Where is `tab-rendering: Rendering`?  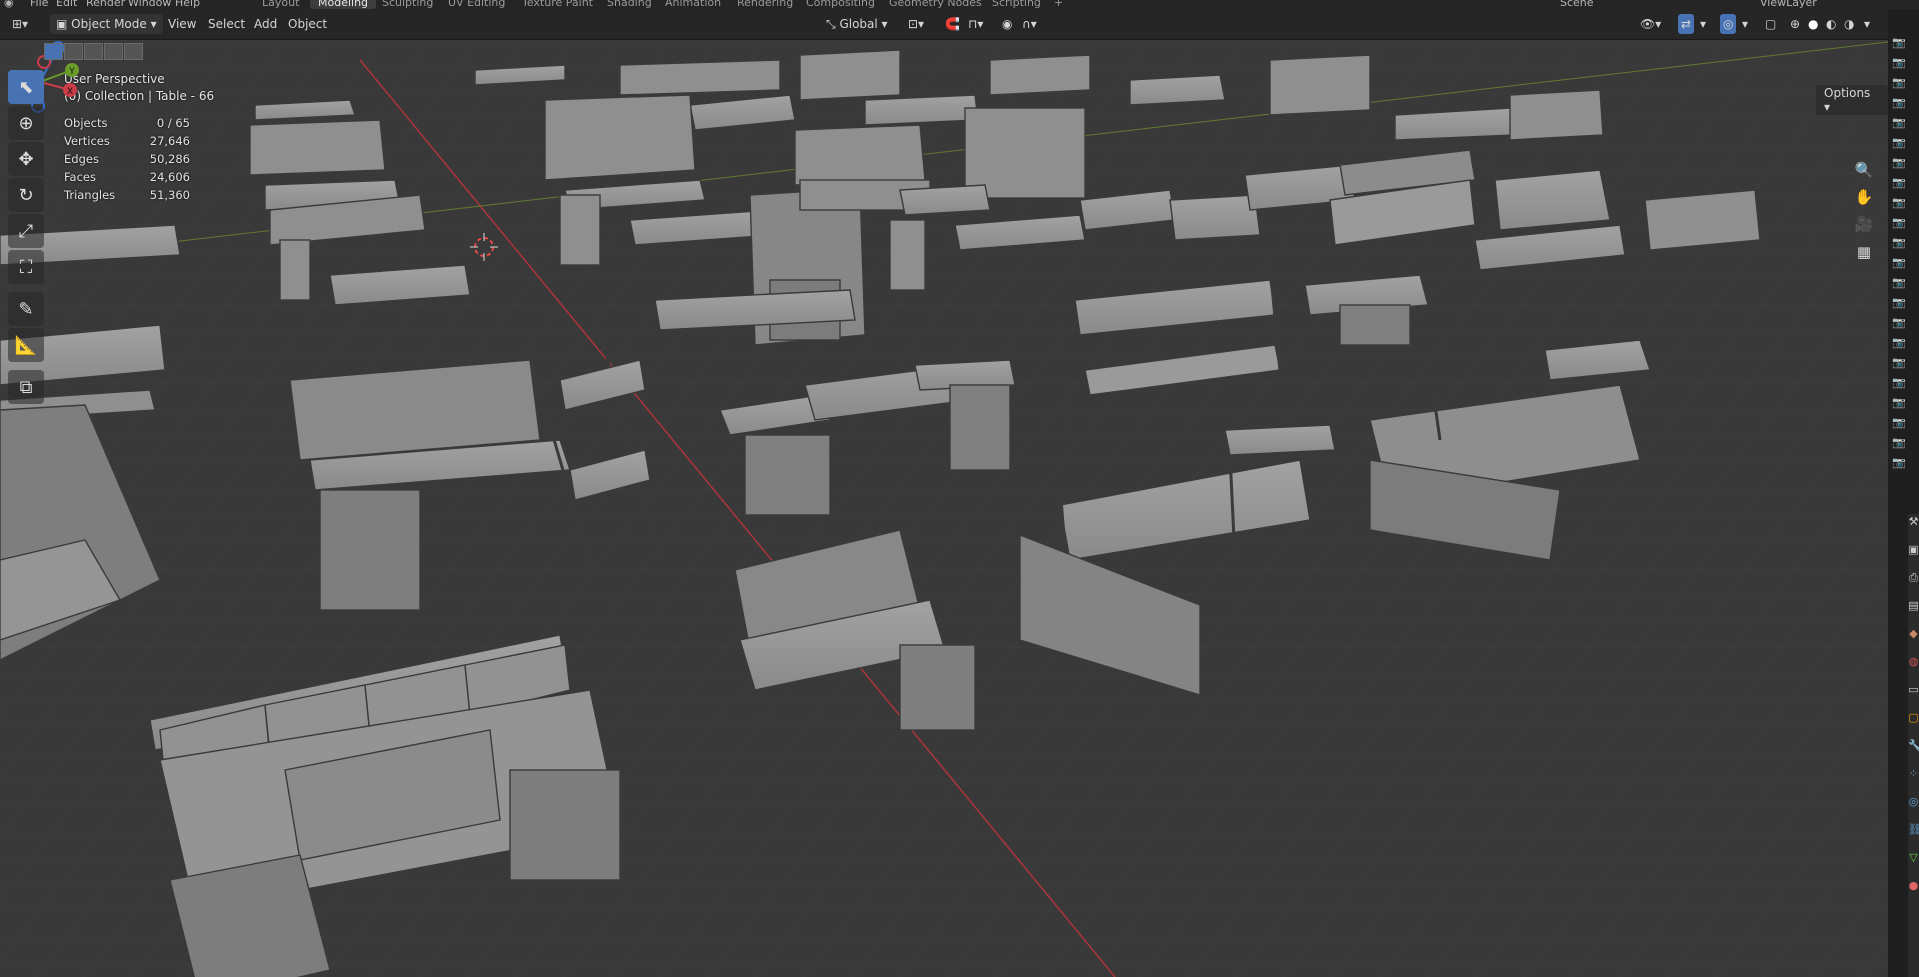
tab-rendering: Rendering is located at coordinates (765, 4).